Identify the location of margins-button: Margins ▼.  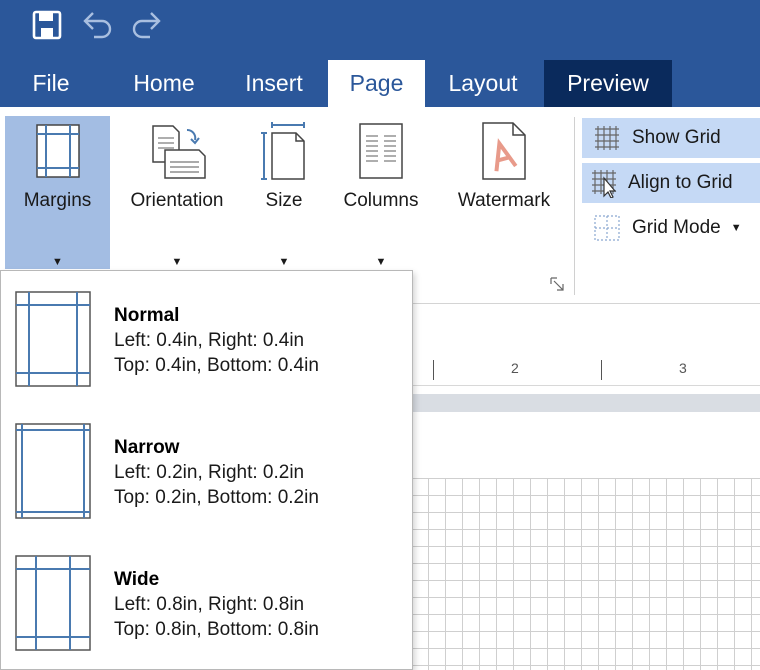
(57, 192).